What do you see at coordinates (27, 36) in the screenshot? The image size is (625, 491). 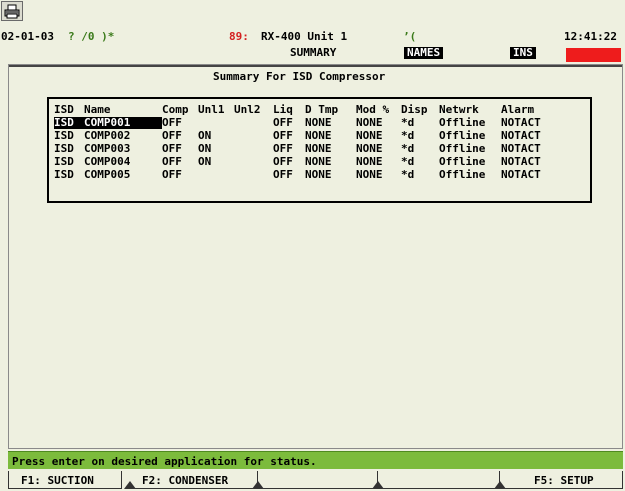 I see `date-display: 02-01-03` at bounding box center [27, 36].